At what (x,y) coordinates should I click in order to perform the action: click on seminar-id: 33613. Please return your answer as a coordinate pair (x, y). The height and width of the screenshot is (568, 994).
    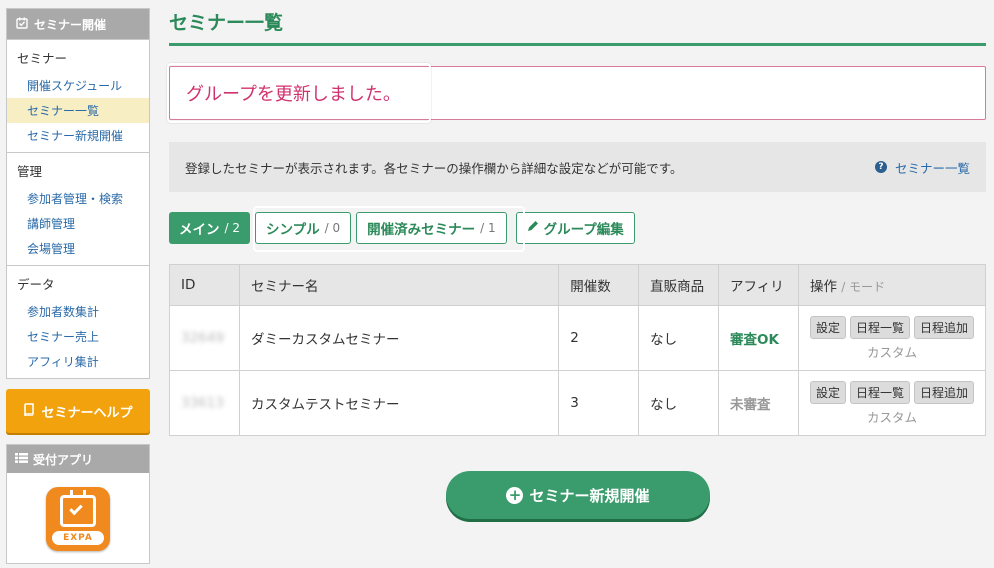
    Looking at the image, I should click on (202, 403).